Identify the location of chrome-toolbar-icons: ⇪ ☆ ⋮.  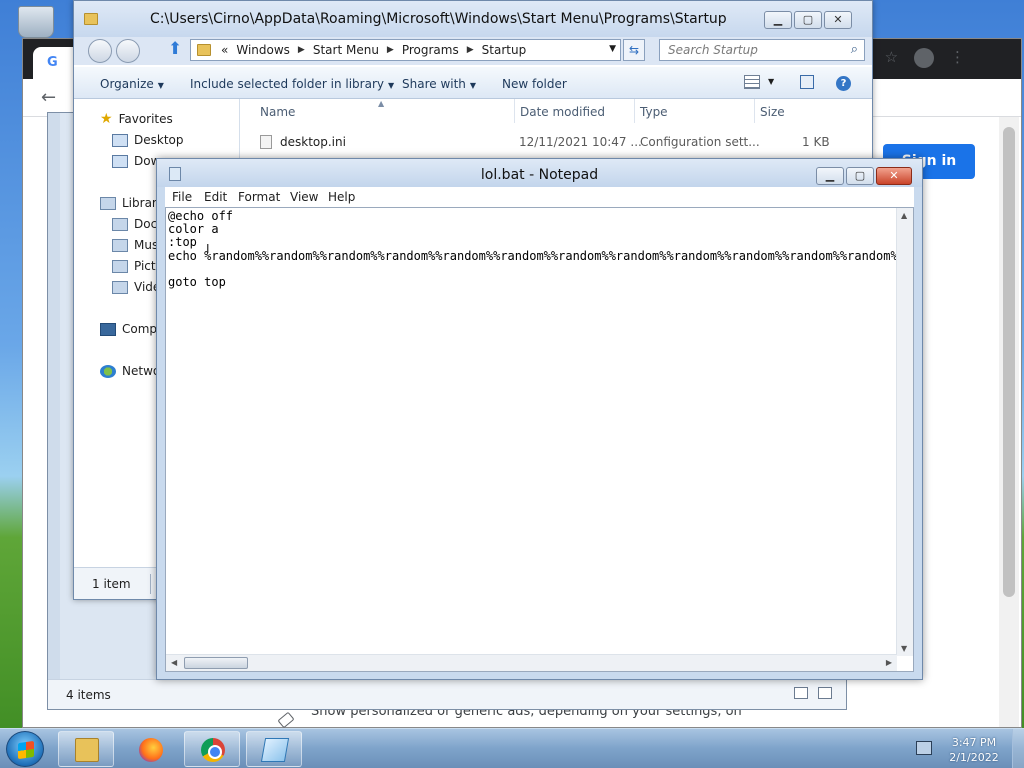
(921, 59).